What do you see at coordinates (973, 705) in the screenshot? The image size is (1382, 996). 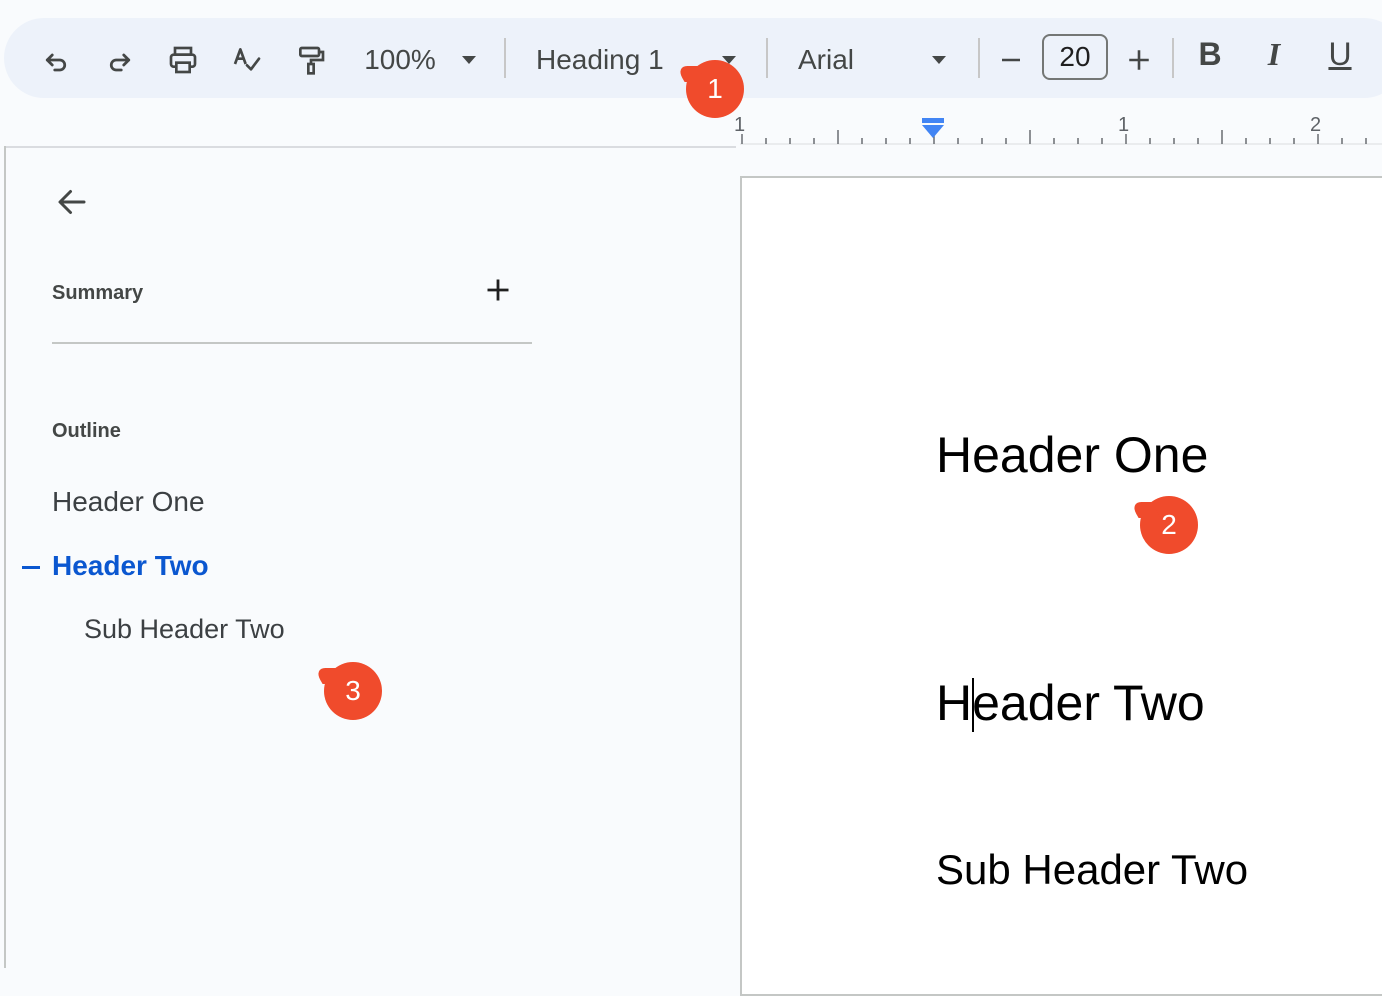 I see `text-cursor` at bounding box center [973, 705].